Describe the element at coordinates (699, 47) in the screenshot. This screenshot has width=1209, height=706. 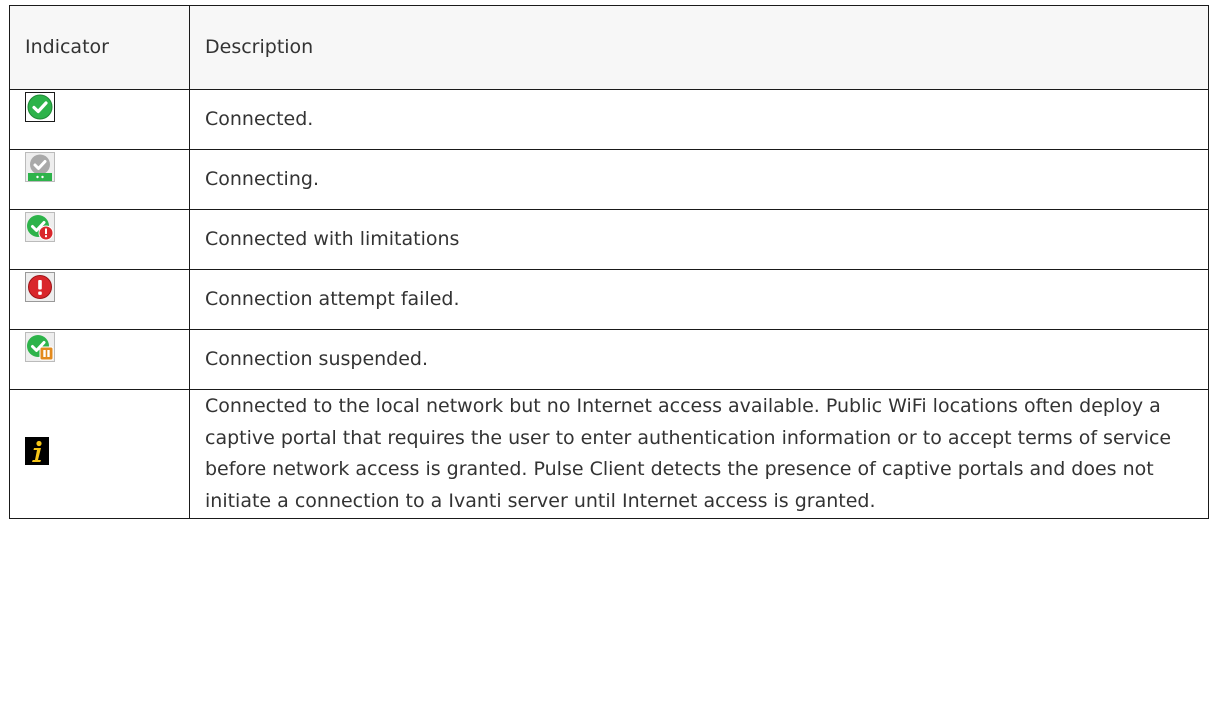
I see `header-description: Description` at that location.